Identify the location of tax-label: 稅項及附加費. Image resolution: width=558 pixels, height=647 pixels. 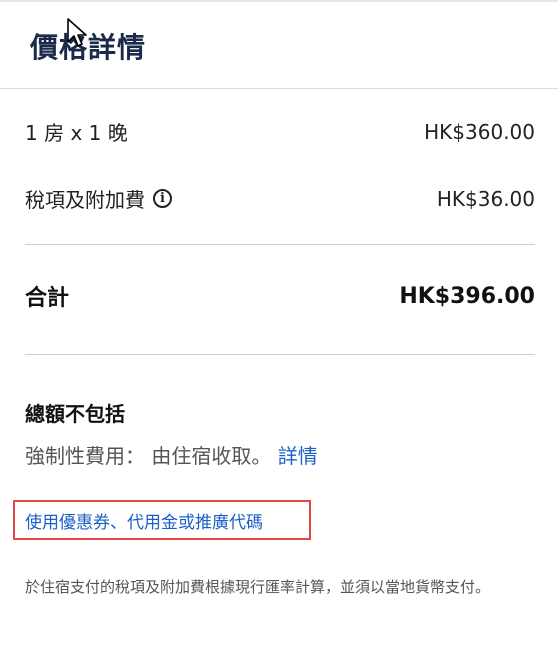
(85, 200).